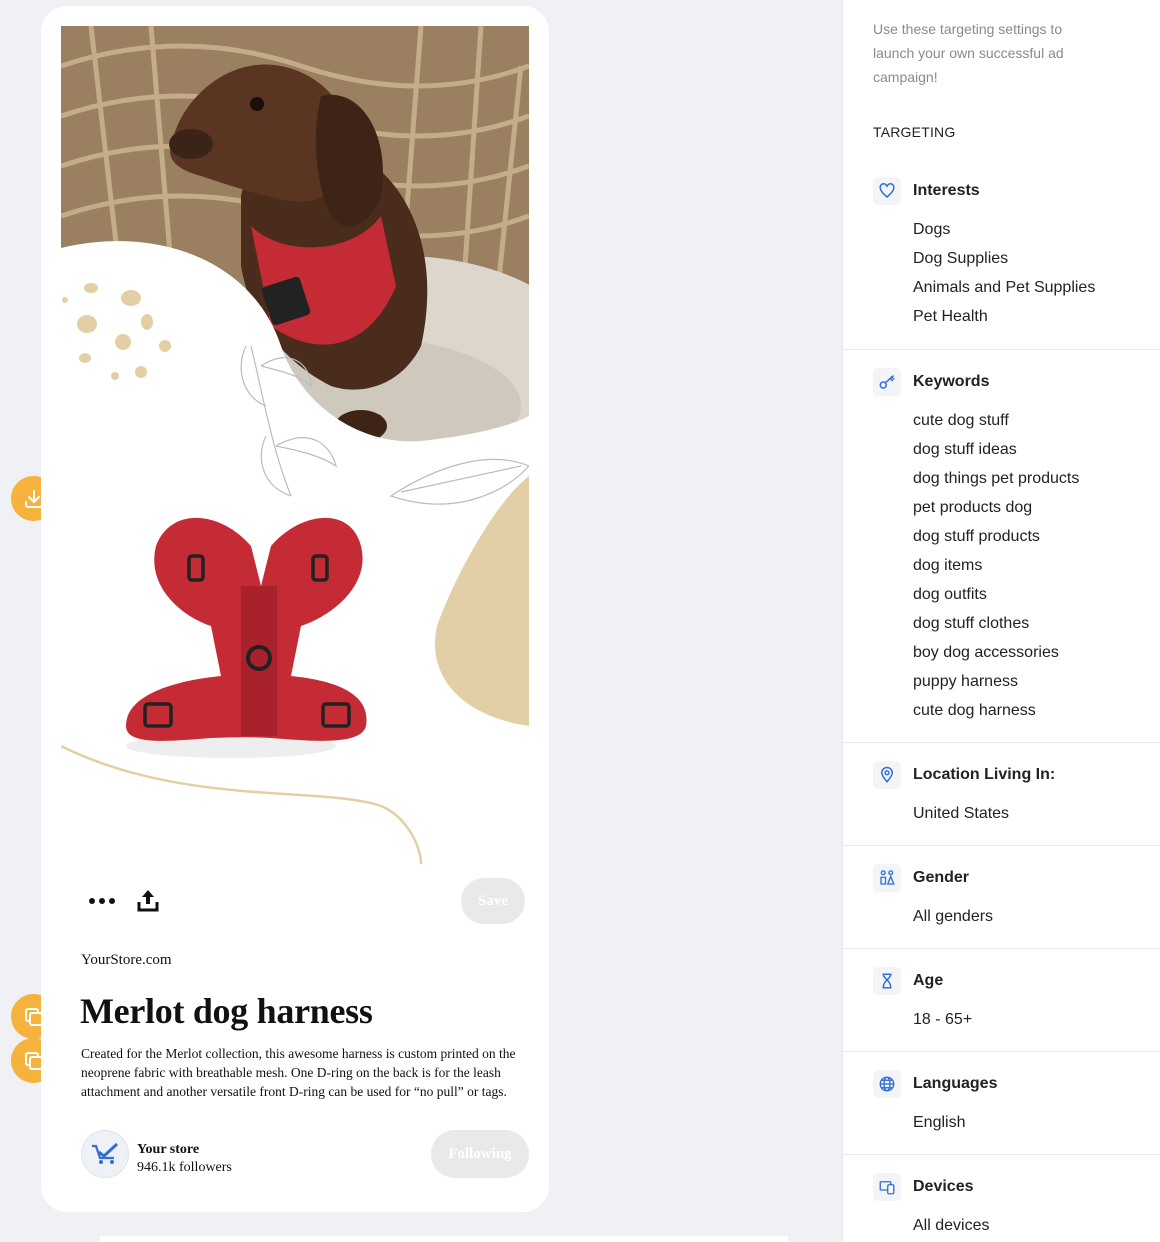 This screenshot has width=1160, height=1242. What do you see at coordinates (305, 1158) in the screenshot?
I see `creator-row: Your store 946.1k followers Following` at bounding box center [305, 1158].